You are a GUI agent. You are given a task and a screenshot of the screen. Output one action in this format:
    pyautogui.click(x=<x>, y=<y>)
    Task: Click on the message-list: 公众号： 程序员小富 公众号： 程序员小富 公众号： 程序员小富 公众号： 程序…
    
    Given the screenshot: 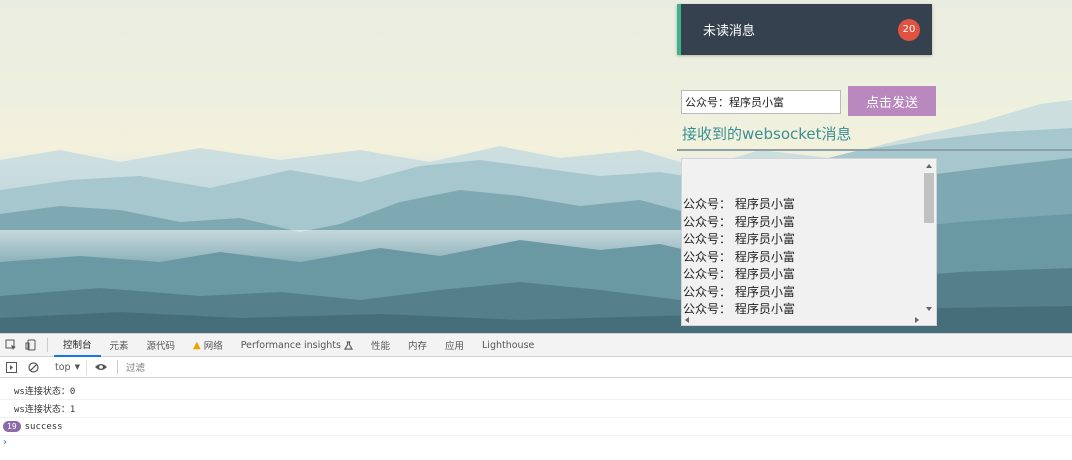 What is the action you would take?
    pyautogui.click(x=802, y=257)
    